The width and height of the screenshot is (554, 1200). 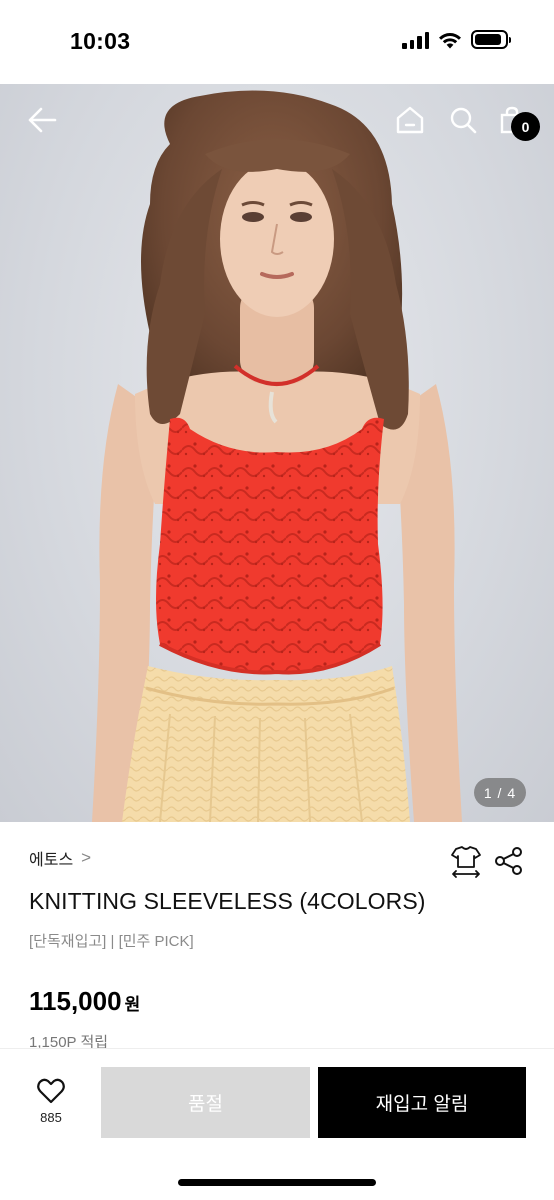 I want to click on share-button, so click(x=509, y=861).